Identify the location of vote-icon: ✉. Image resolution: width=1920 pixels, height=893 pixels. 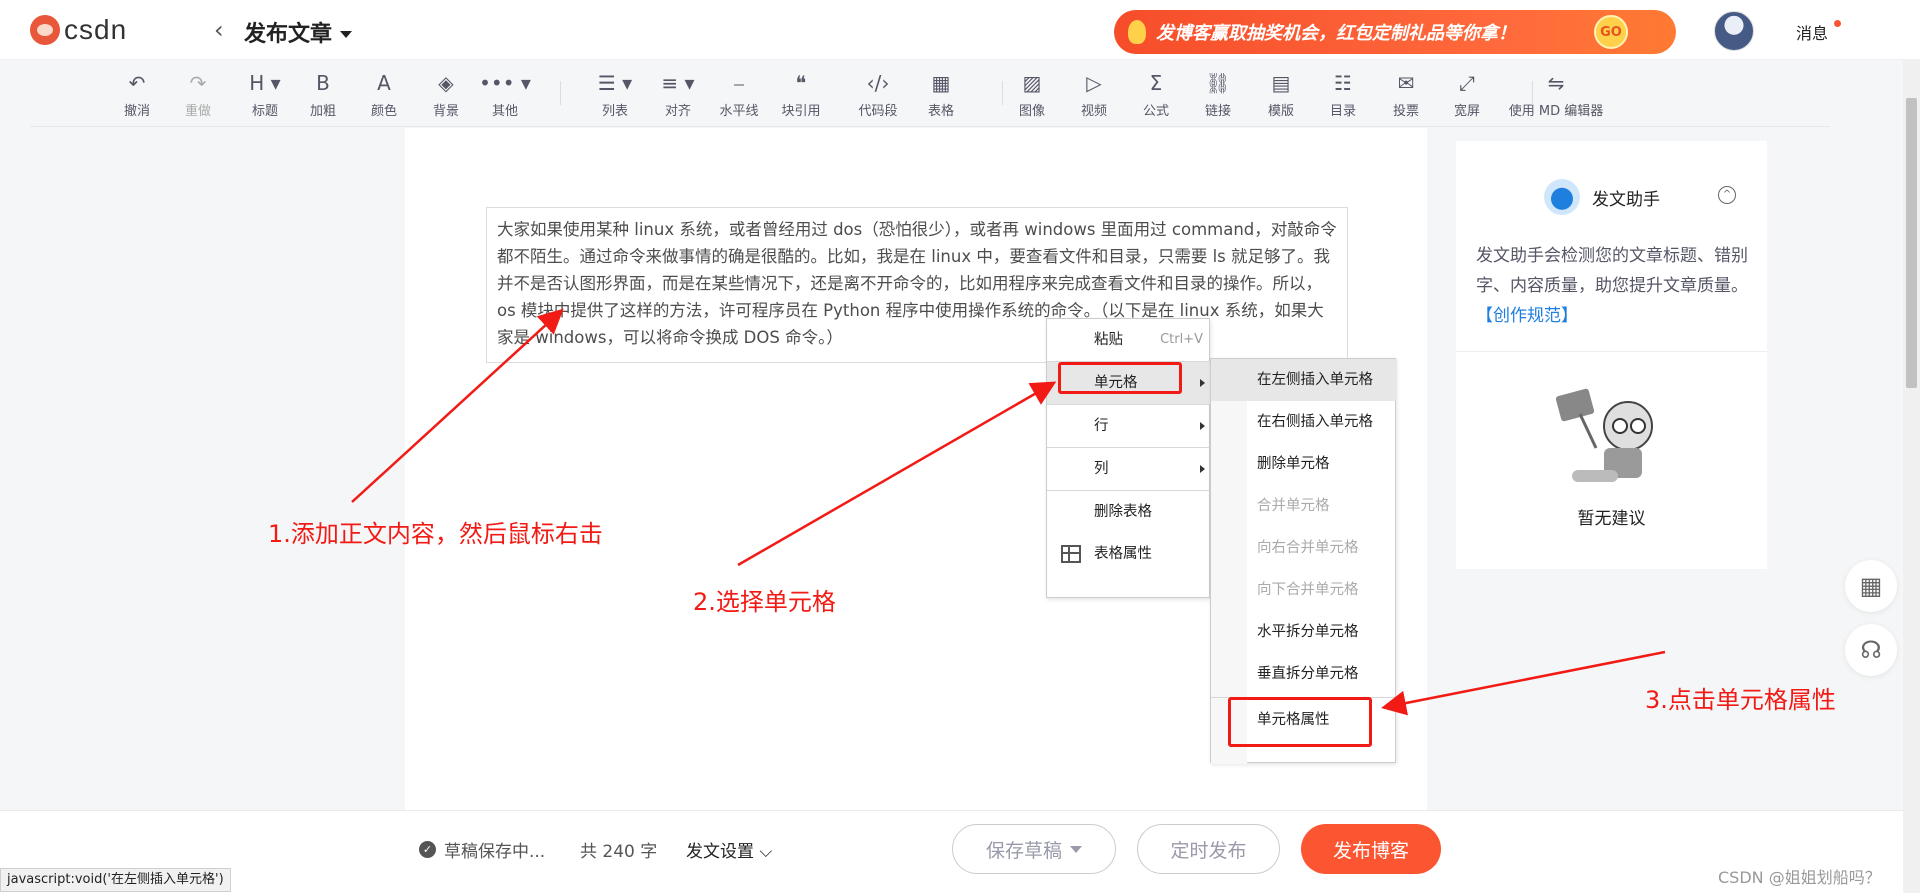
(1406, 83).